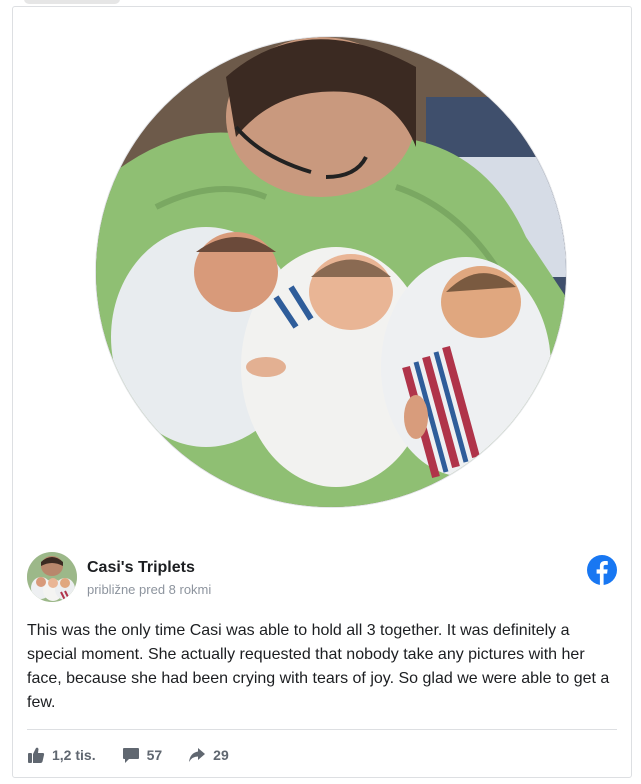  I want to click on comment-count: 57, so click(154, 755).